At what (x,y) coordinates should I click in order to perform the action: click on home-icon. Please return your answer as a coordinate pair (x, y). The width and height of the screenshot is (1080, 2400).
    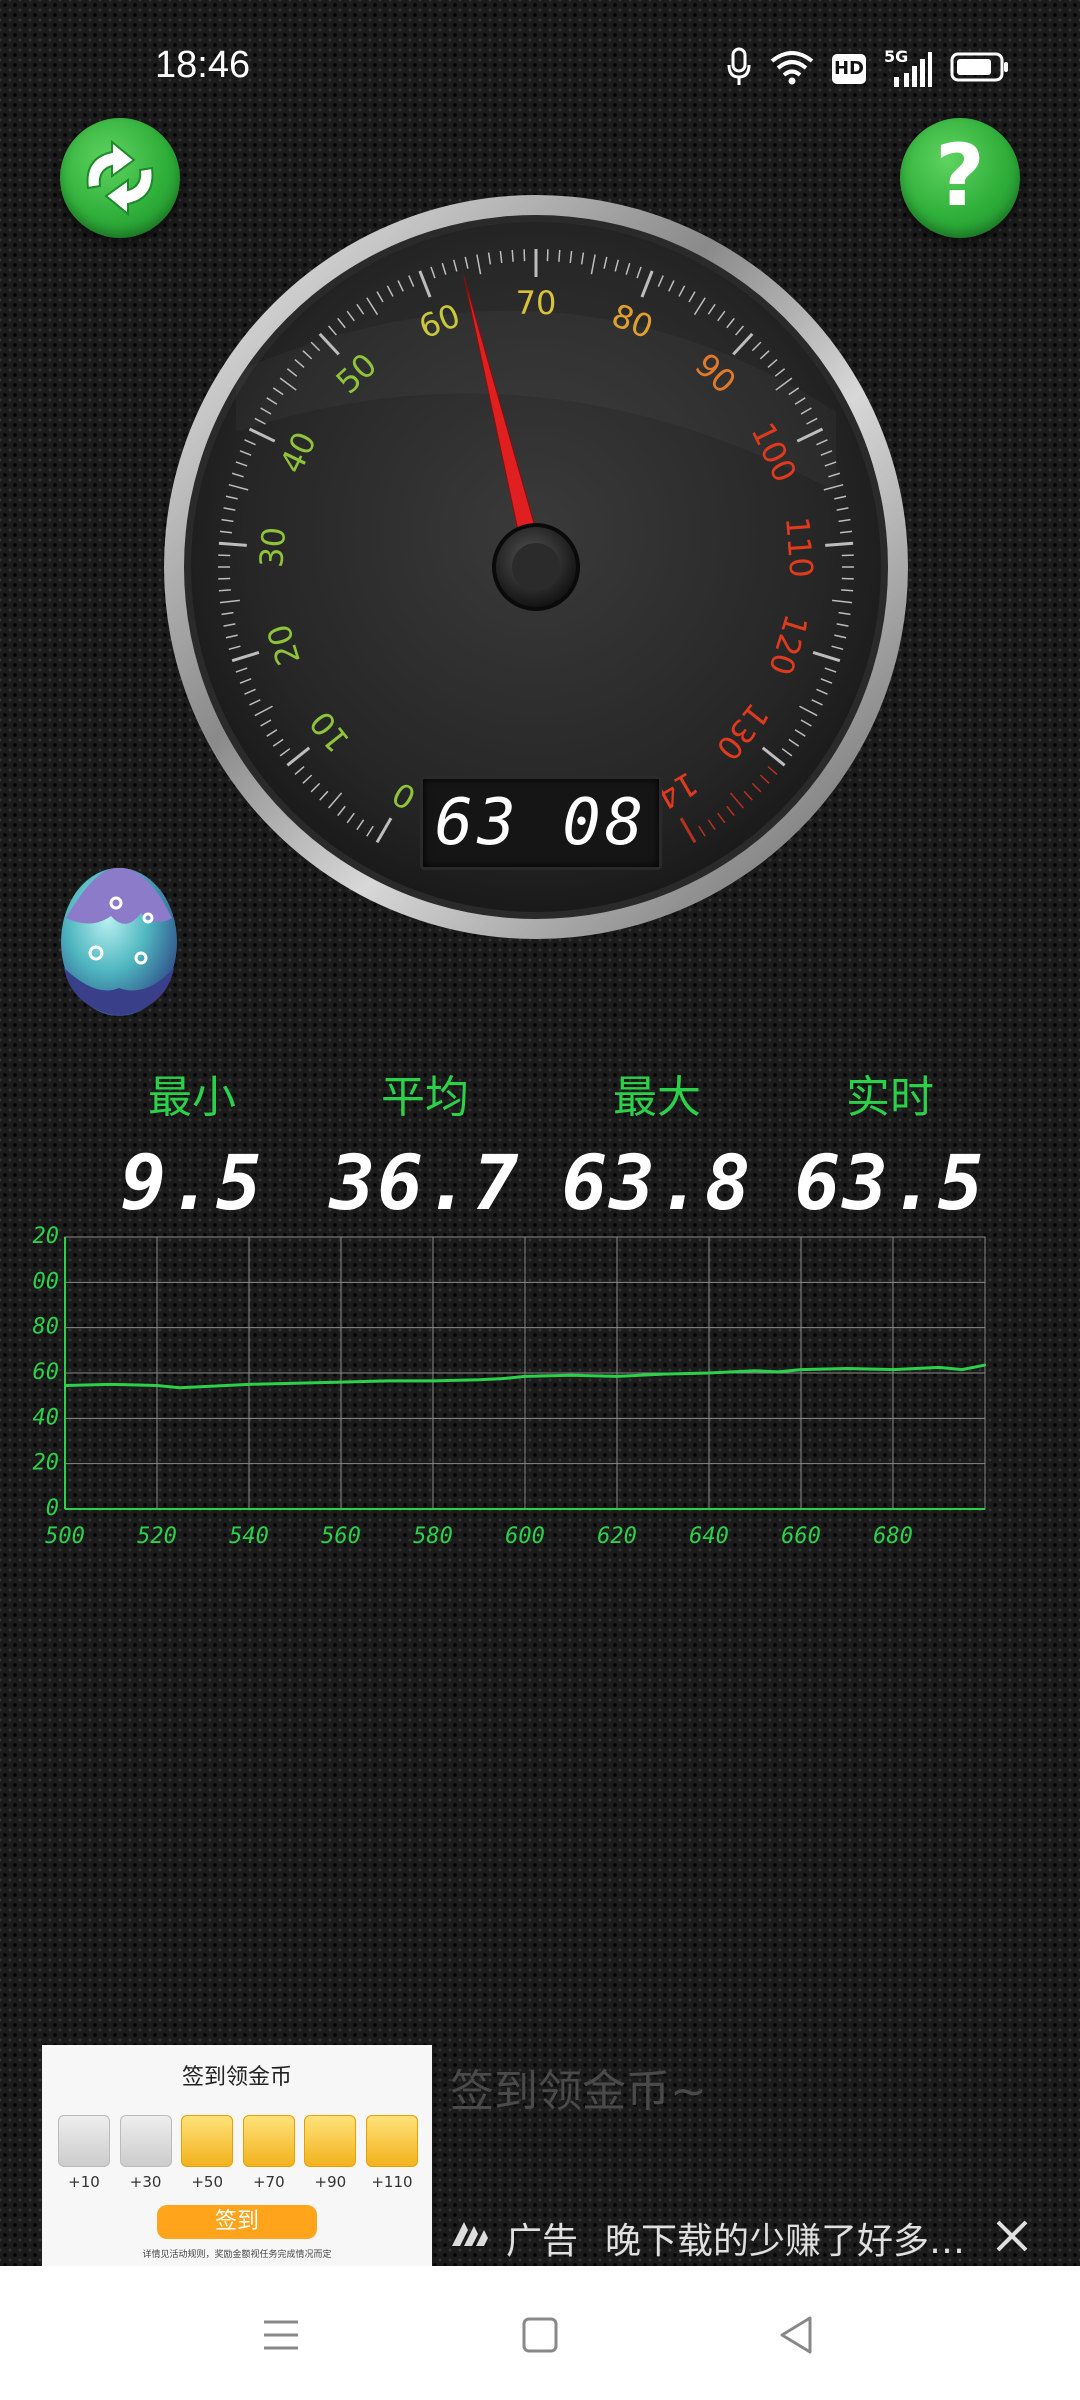
    Looking at the image, I should click on (540, 2335).